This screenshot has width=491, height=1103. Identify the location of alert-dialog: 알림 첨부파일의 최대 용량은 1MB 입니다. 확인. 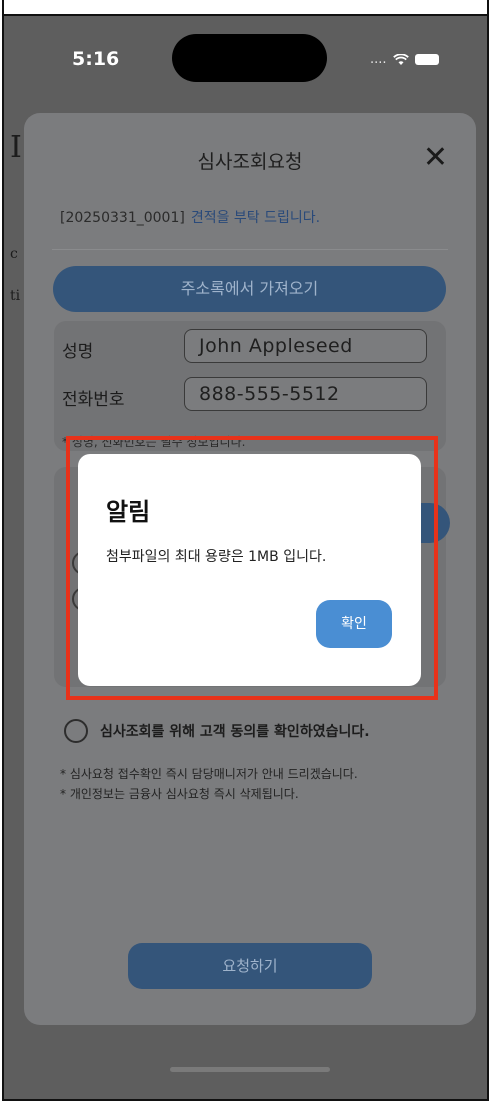
(249, 570).